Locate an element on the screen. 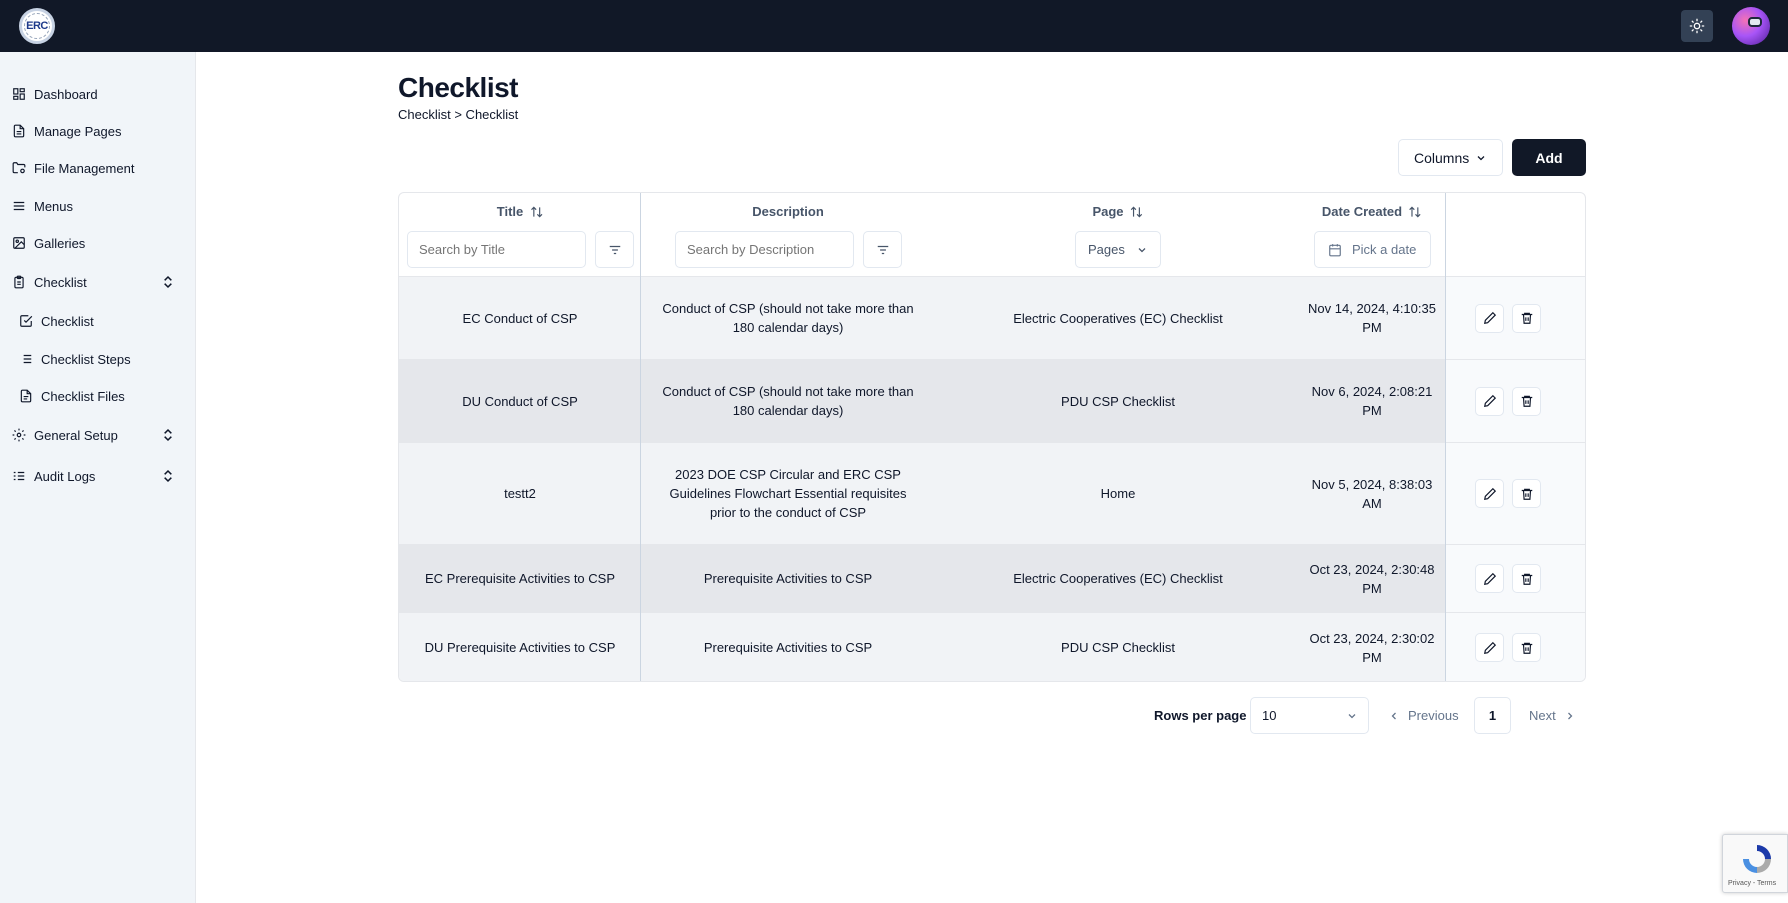 The width and height of the screenshot is (1788, 903). description-filter-button is located at coordinates (882, 249).